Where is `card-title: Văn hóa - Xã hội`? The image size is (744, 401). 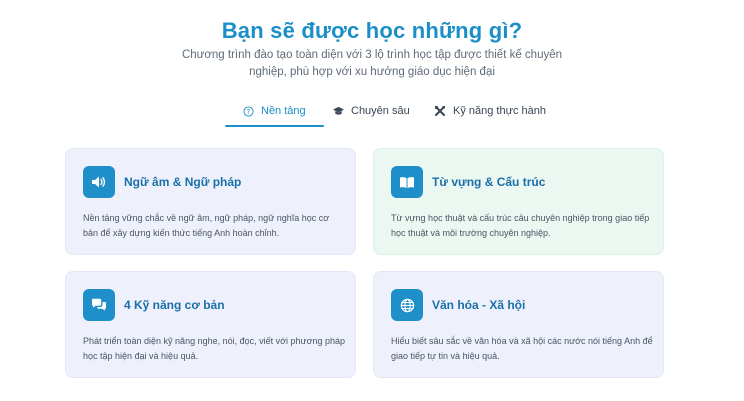 card-title: Văn hóa - Xã hội is located at coordinates (479, 305).